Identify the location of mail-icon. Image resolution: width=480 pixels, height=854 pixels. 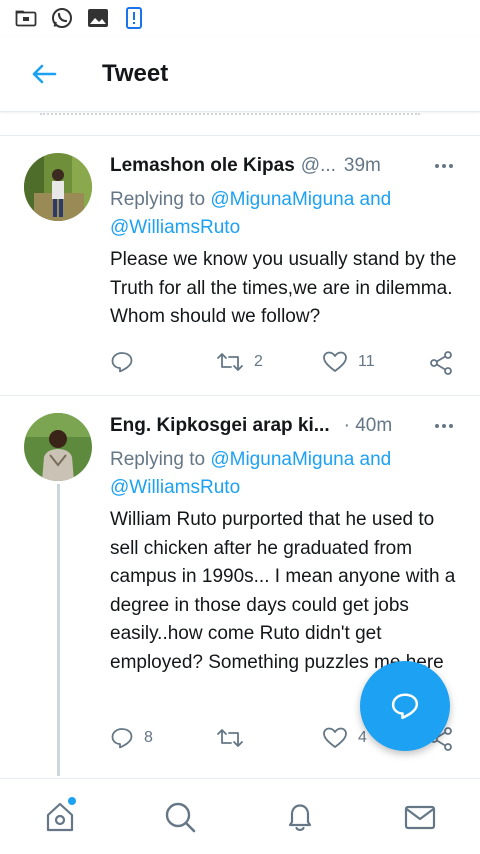
(420, 817).